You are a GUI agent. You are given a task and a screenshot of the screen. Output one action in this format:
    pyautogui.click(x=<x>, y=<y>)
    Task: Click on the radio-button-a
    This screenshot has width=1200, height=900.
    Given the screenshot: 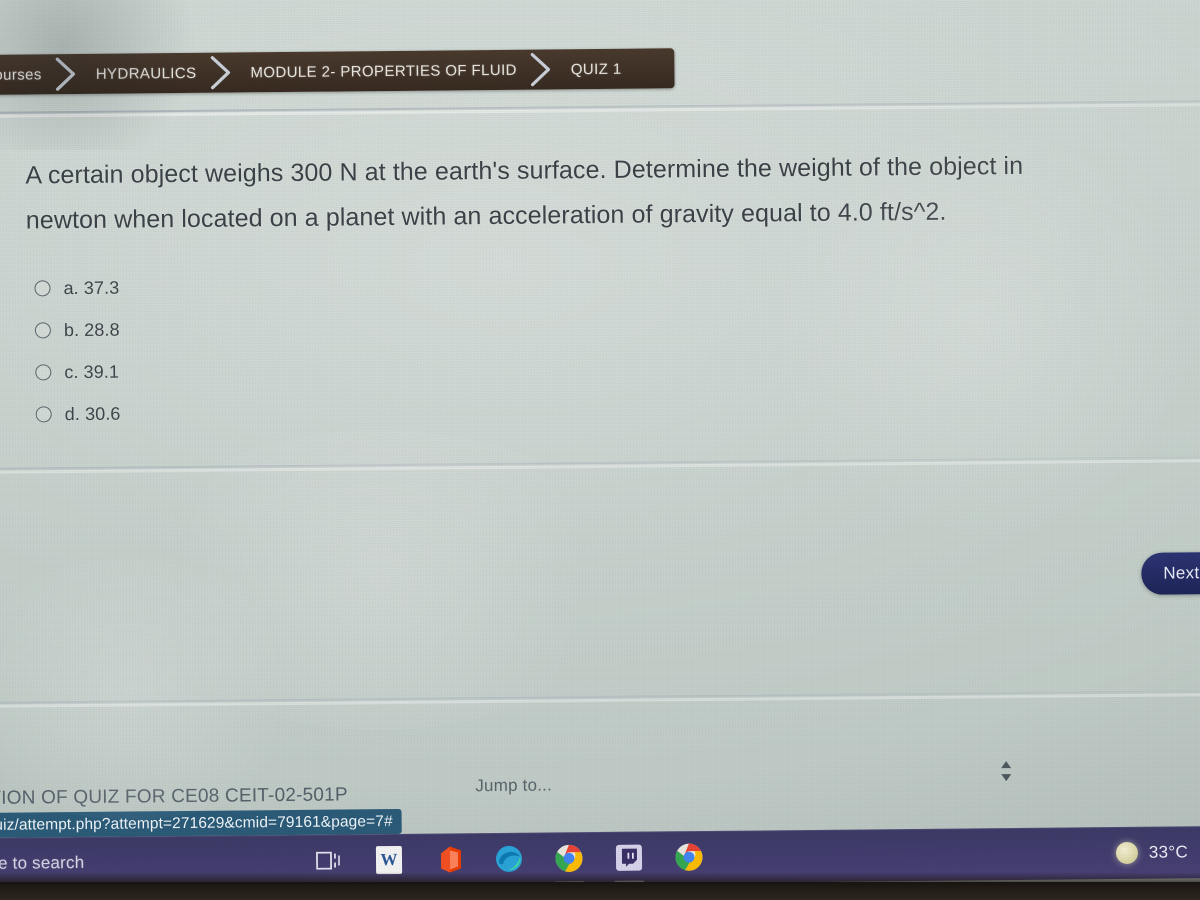 What is the action you would take?
    pyautogui.click(x=42, y=288)
    